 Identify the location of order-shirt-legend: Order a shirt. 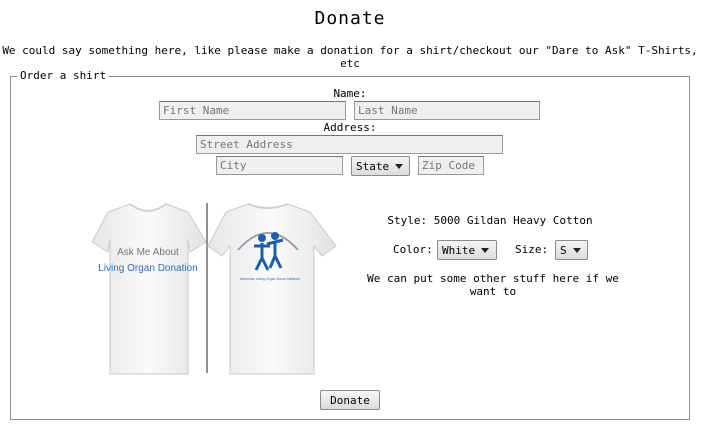
(63, 75).